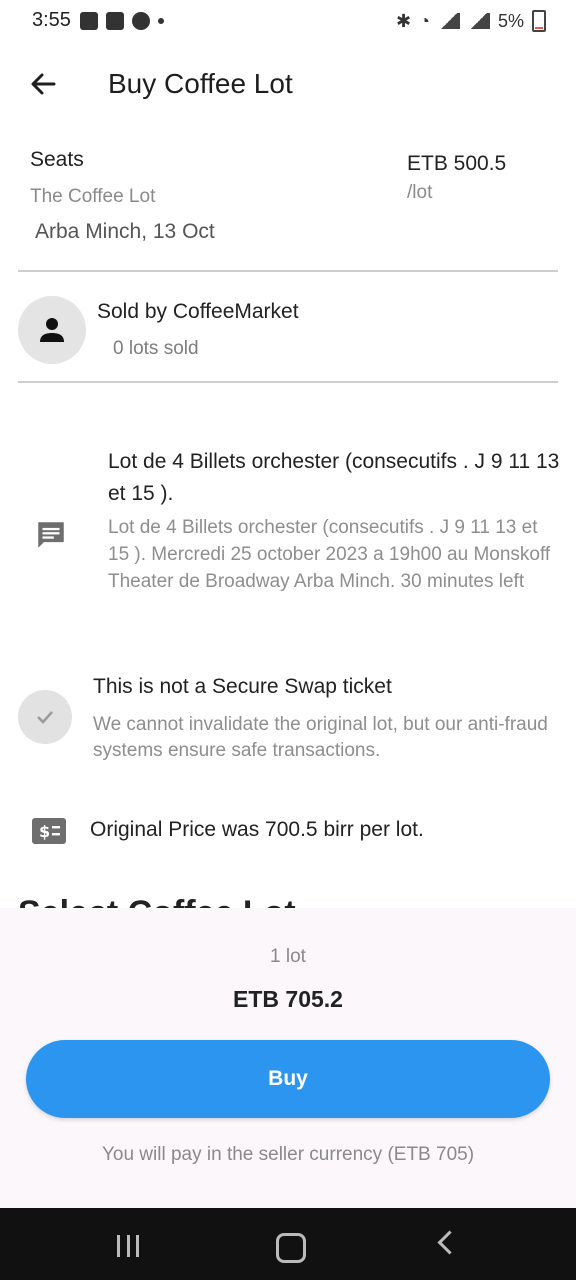 This screenshot has height=1280, width=576. What do you see at coordinates (93, 196) in the screenshot?
I see `lot-name: The Coffee Lot` at bounding box center [93, 196].